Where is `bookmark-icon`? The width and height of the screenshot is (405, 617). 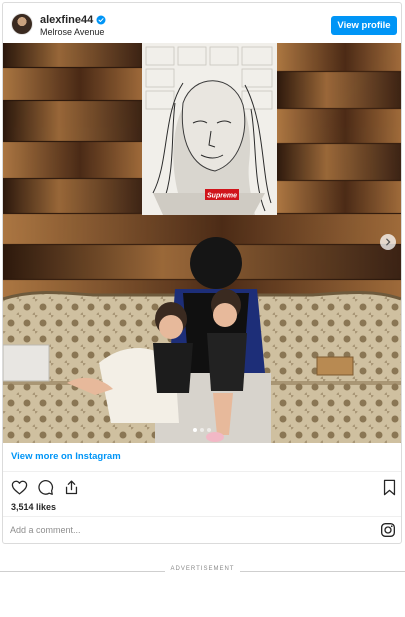
bookmark-icon is located at coordinates (389, 487).